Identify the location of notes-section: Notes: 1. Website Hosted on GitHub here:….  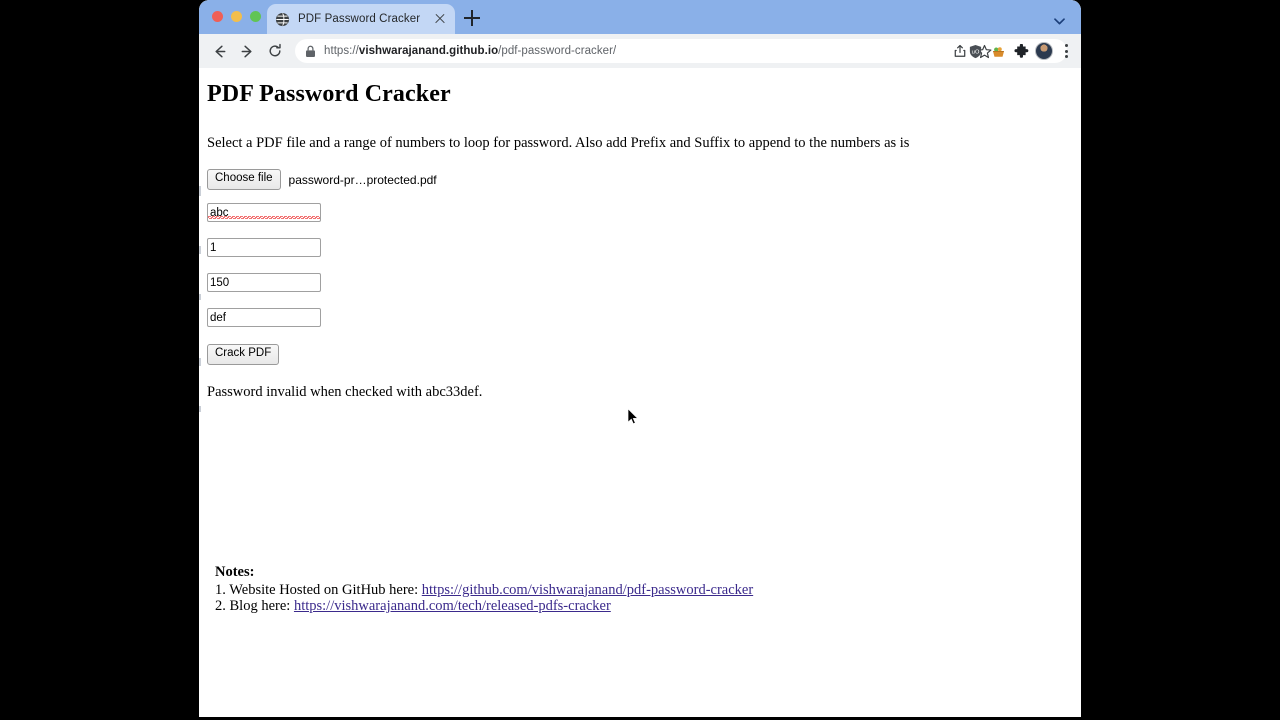
(484, 589).